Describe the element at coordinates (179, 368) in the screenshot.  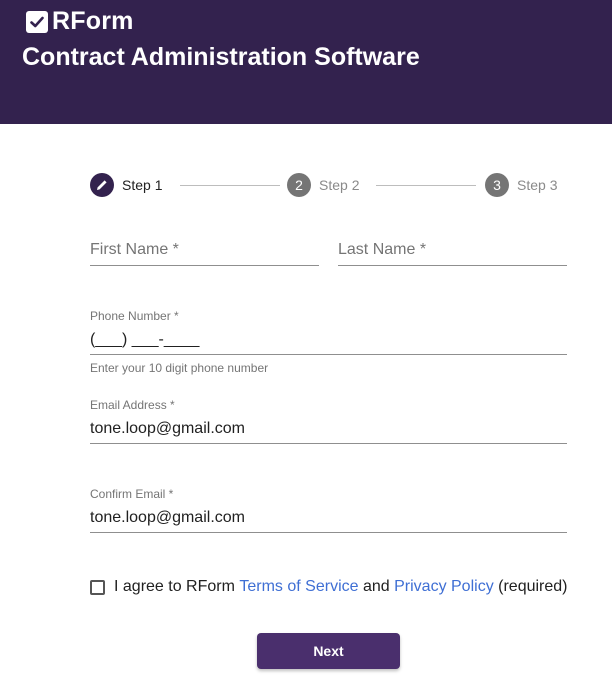
I see `phone-helper-text: Enter your 10 digit phone number` at that location.